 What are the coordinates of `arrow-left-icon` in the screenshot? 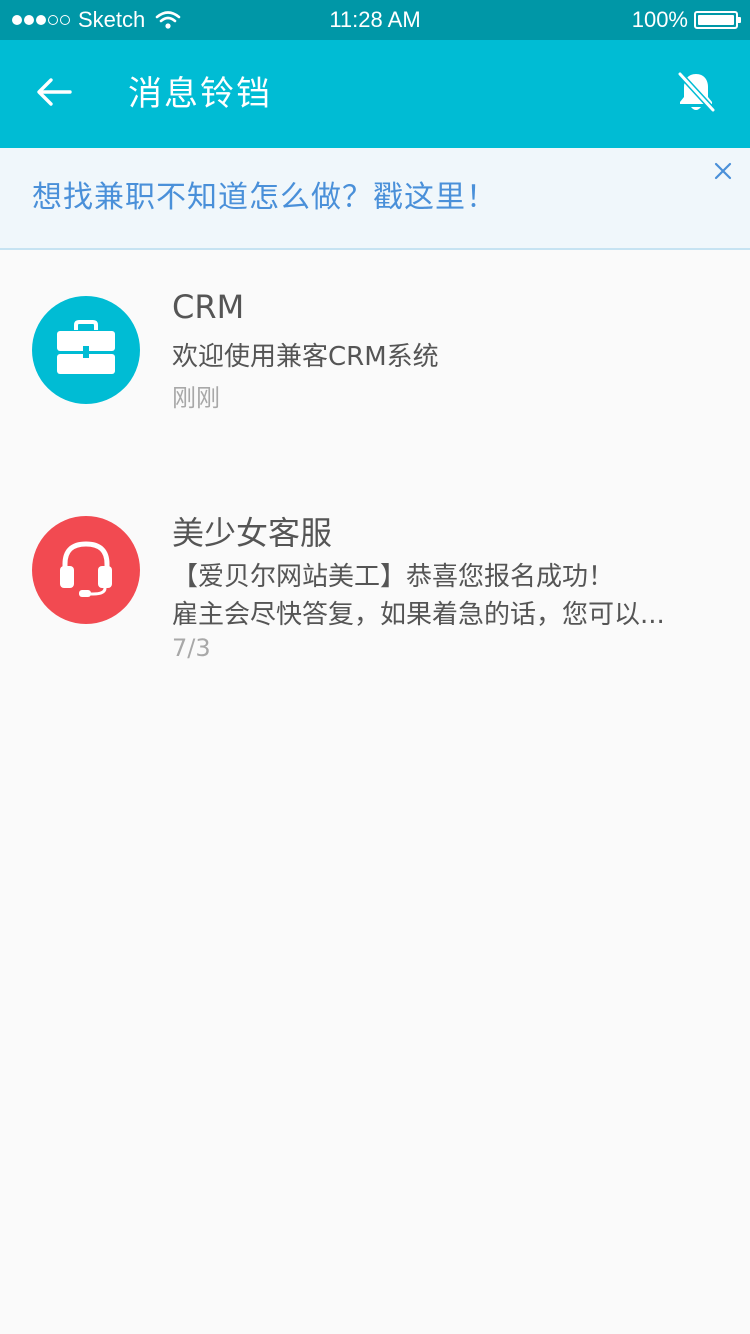 It's located at (54, 94).